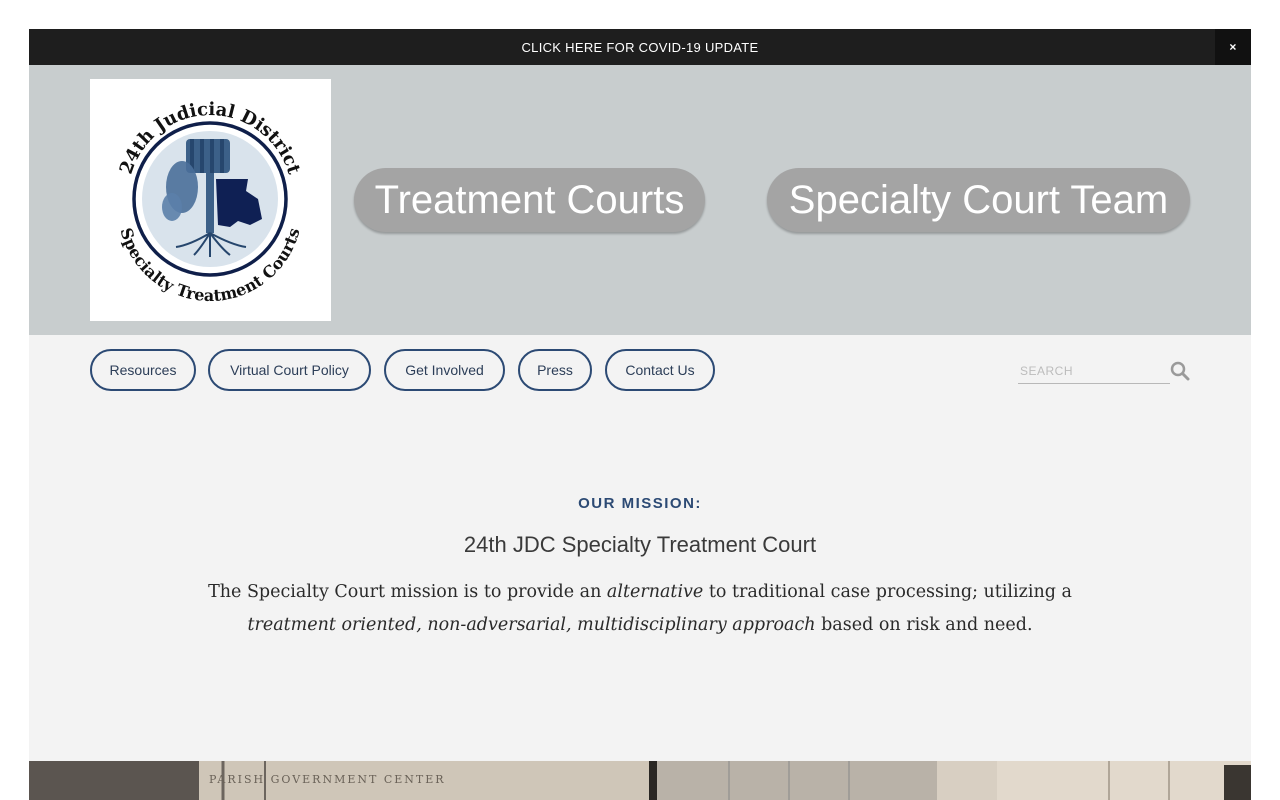 Image resolution: width=1280 pixels, height=800 pixels. What do you see at coordinates (327, 779) in the screenshot?
I see `building-sign-text: PARISH GOVERNMENT CENTER` at bounding box center [327, 779].